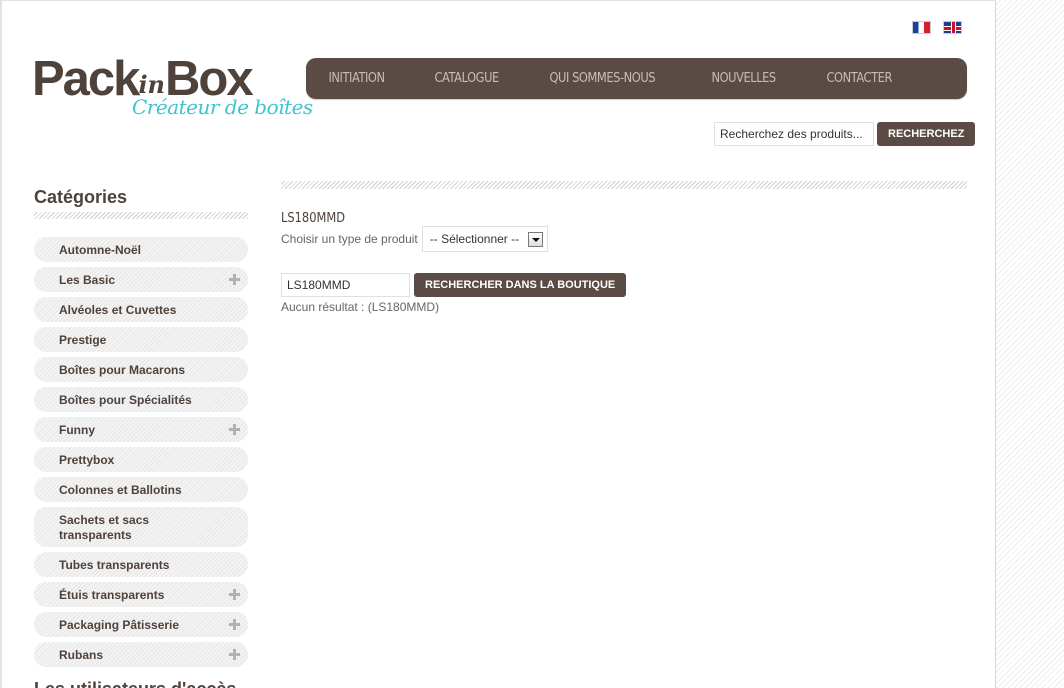  What do you see at coordinates (356, 78) in the screenshot?
I see `nav-item-initiation: INITIATION` at bounding box center [356, 78].